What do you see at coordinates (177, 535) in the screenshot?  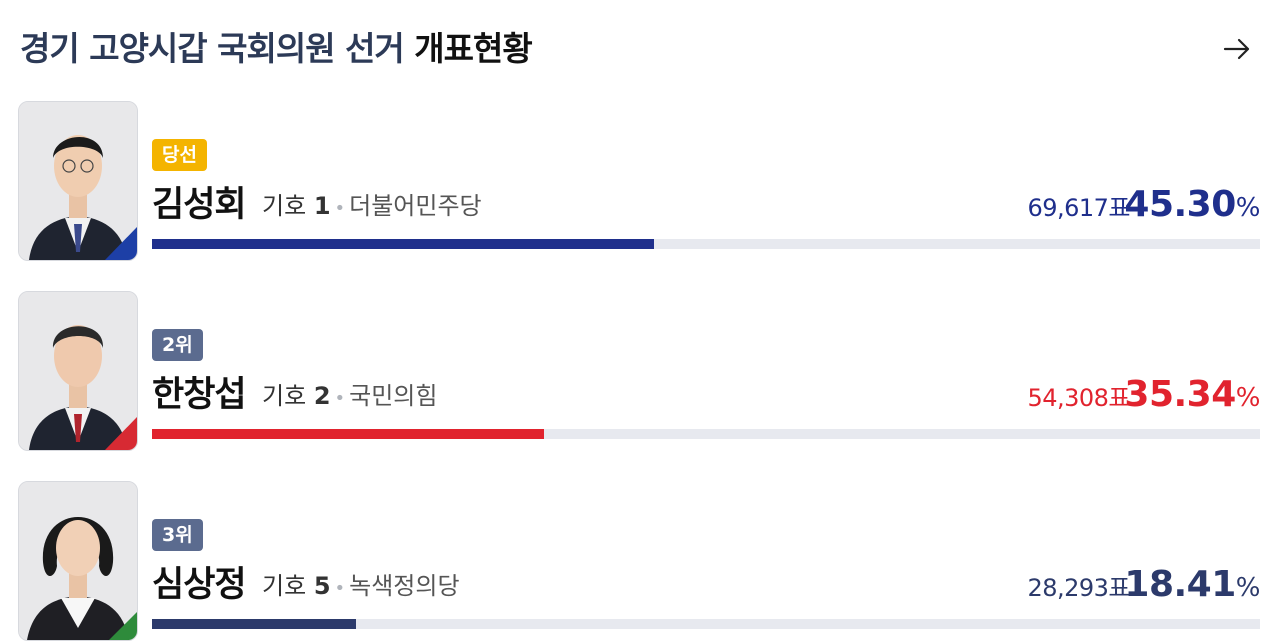 I see `rank-badge: 3위` at bounding box center [177, 535].